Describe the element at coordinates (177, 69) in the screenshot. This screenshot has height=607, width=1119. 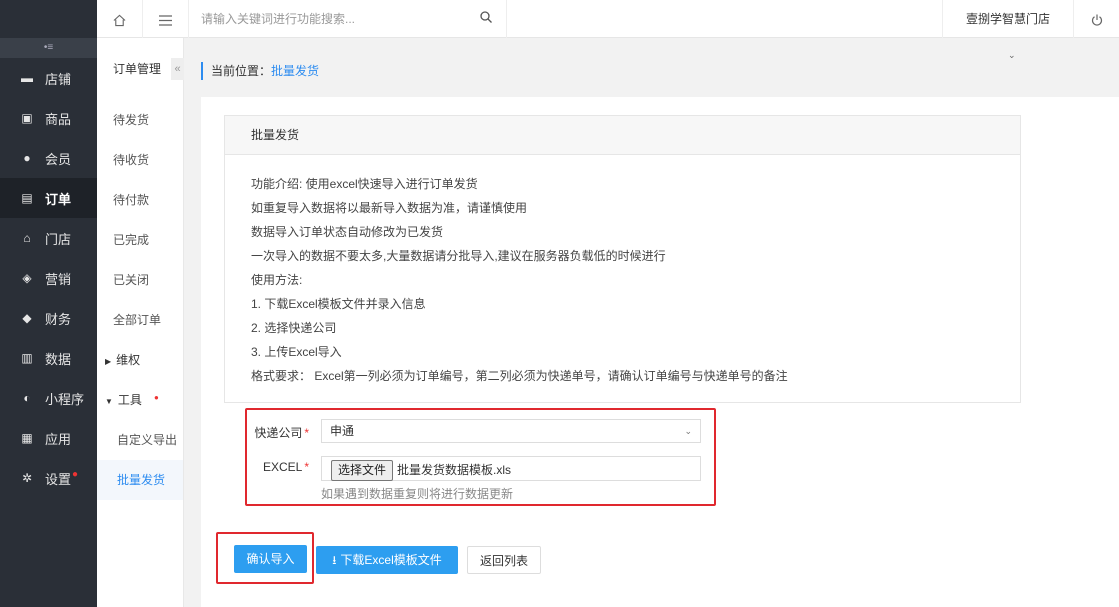
I see `collapse-sub-sidebar-icon: «` at that location.